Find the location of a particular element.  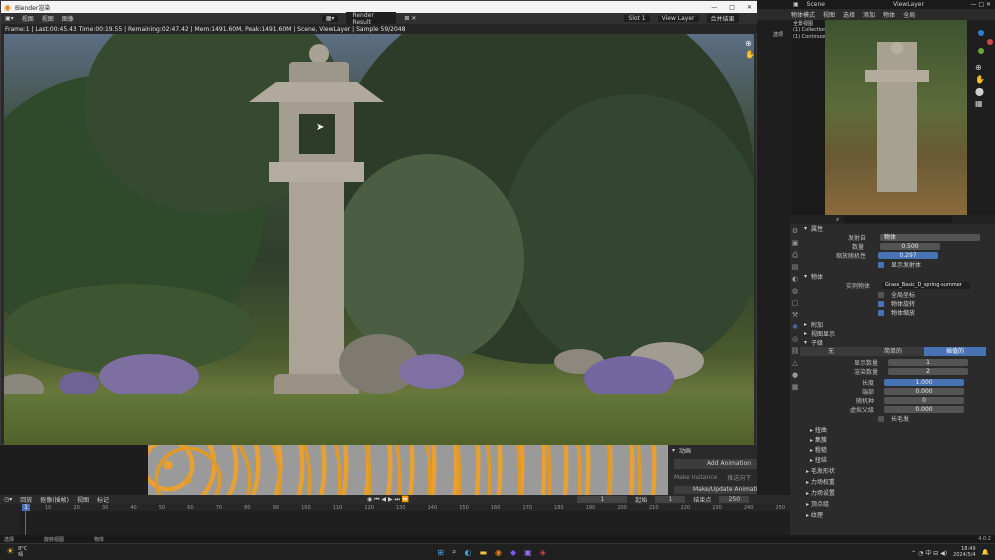

material-tab-icon: ● is located at coordinates (795, 375).